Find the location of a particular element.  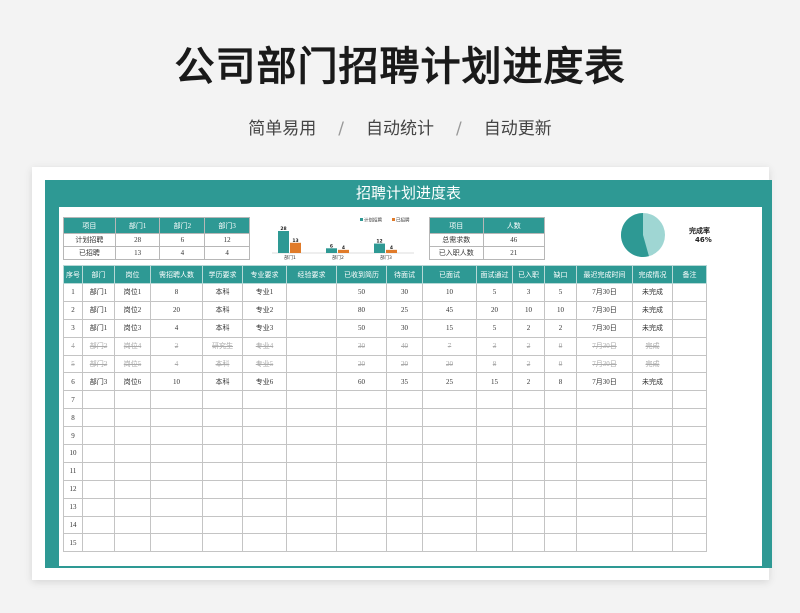

table-cell: 9 is located at coordinates (73, 436).